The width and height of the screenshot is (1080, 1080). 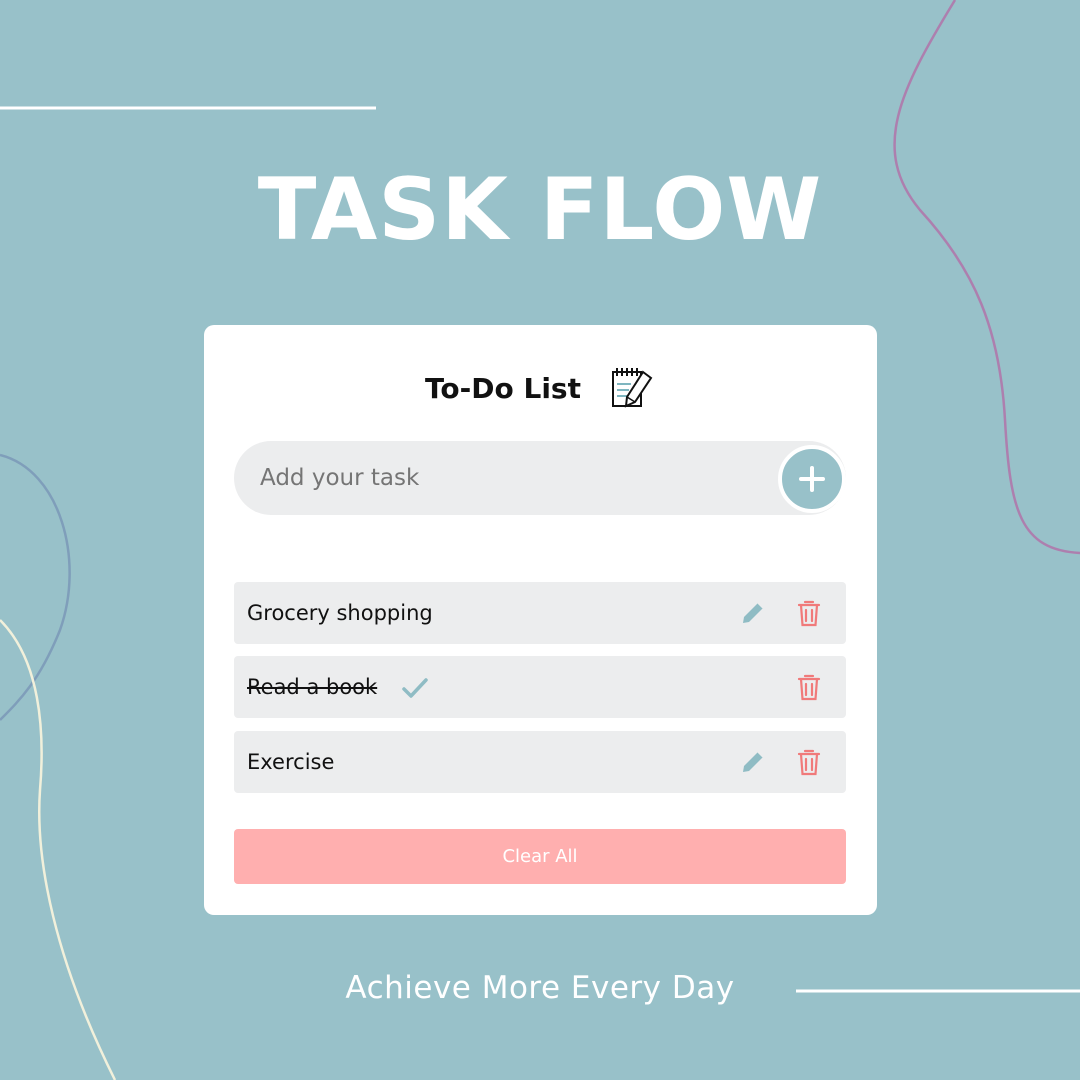 What do you see at coordinates (540, 687) in the screenshot?
I see `task-row: Read a book` at bounding box center [540, 687].